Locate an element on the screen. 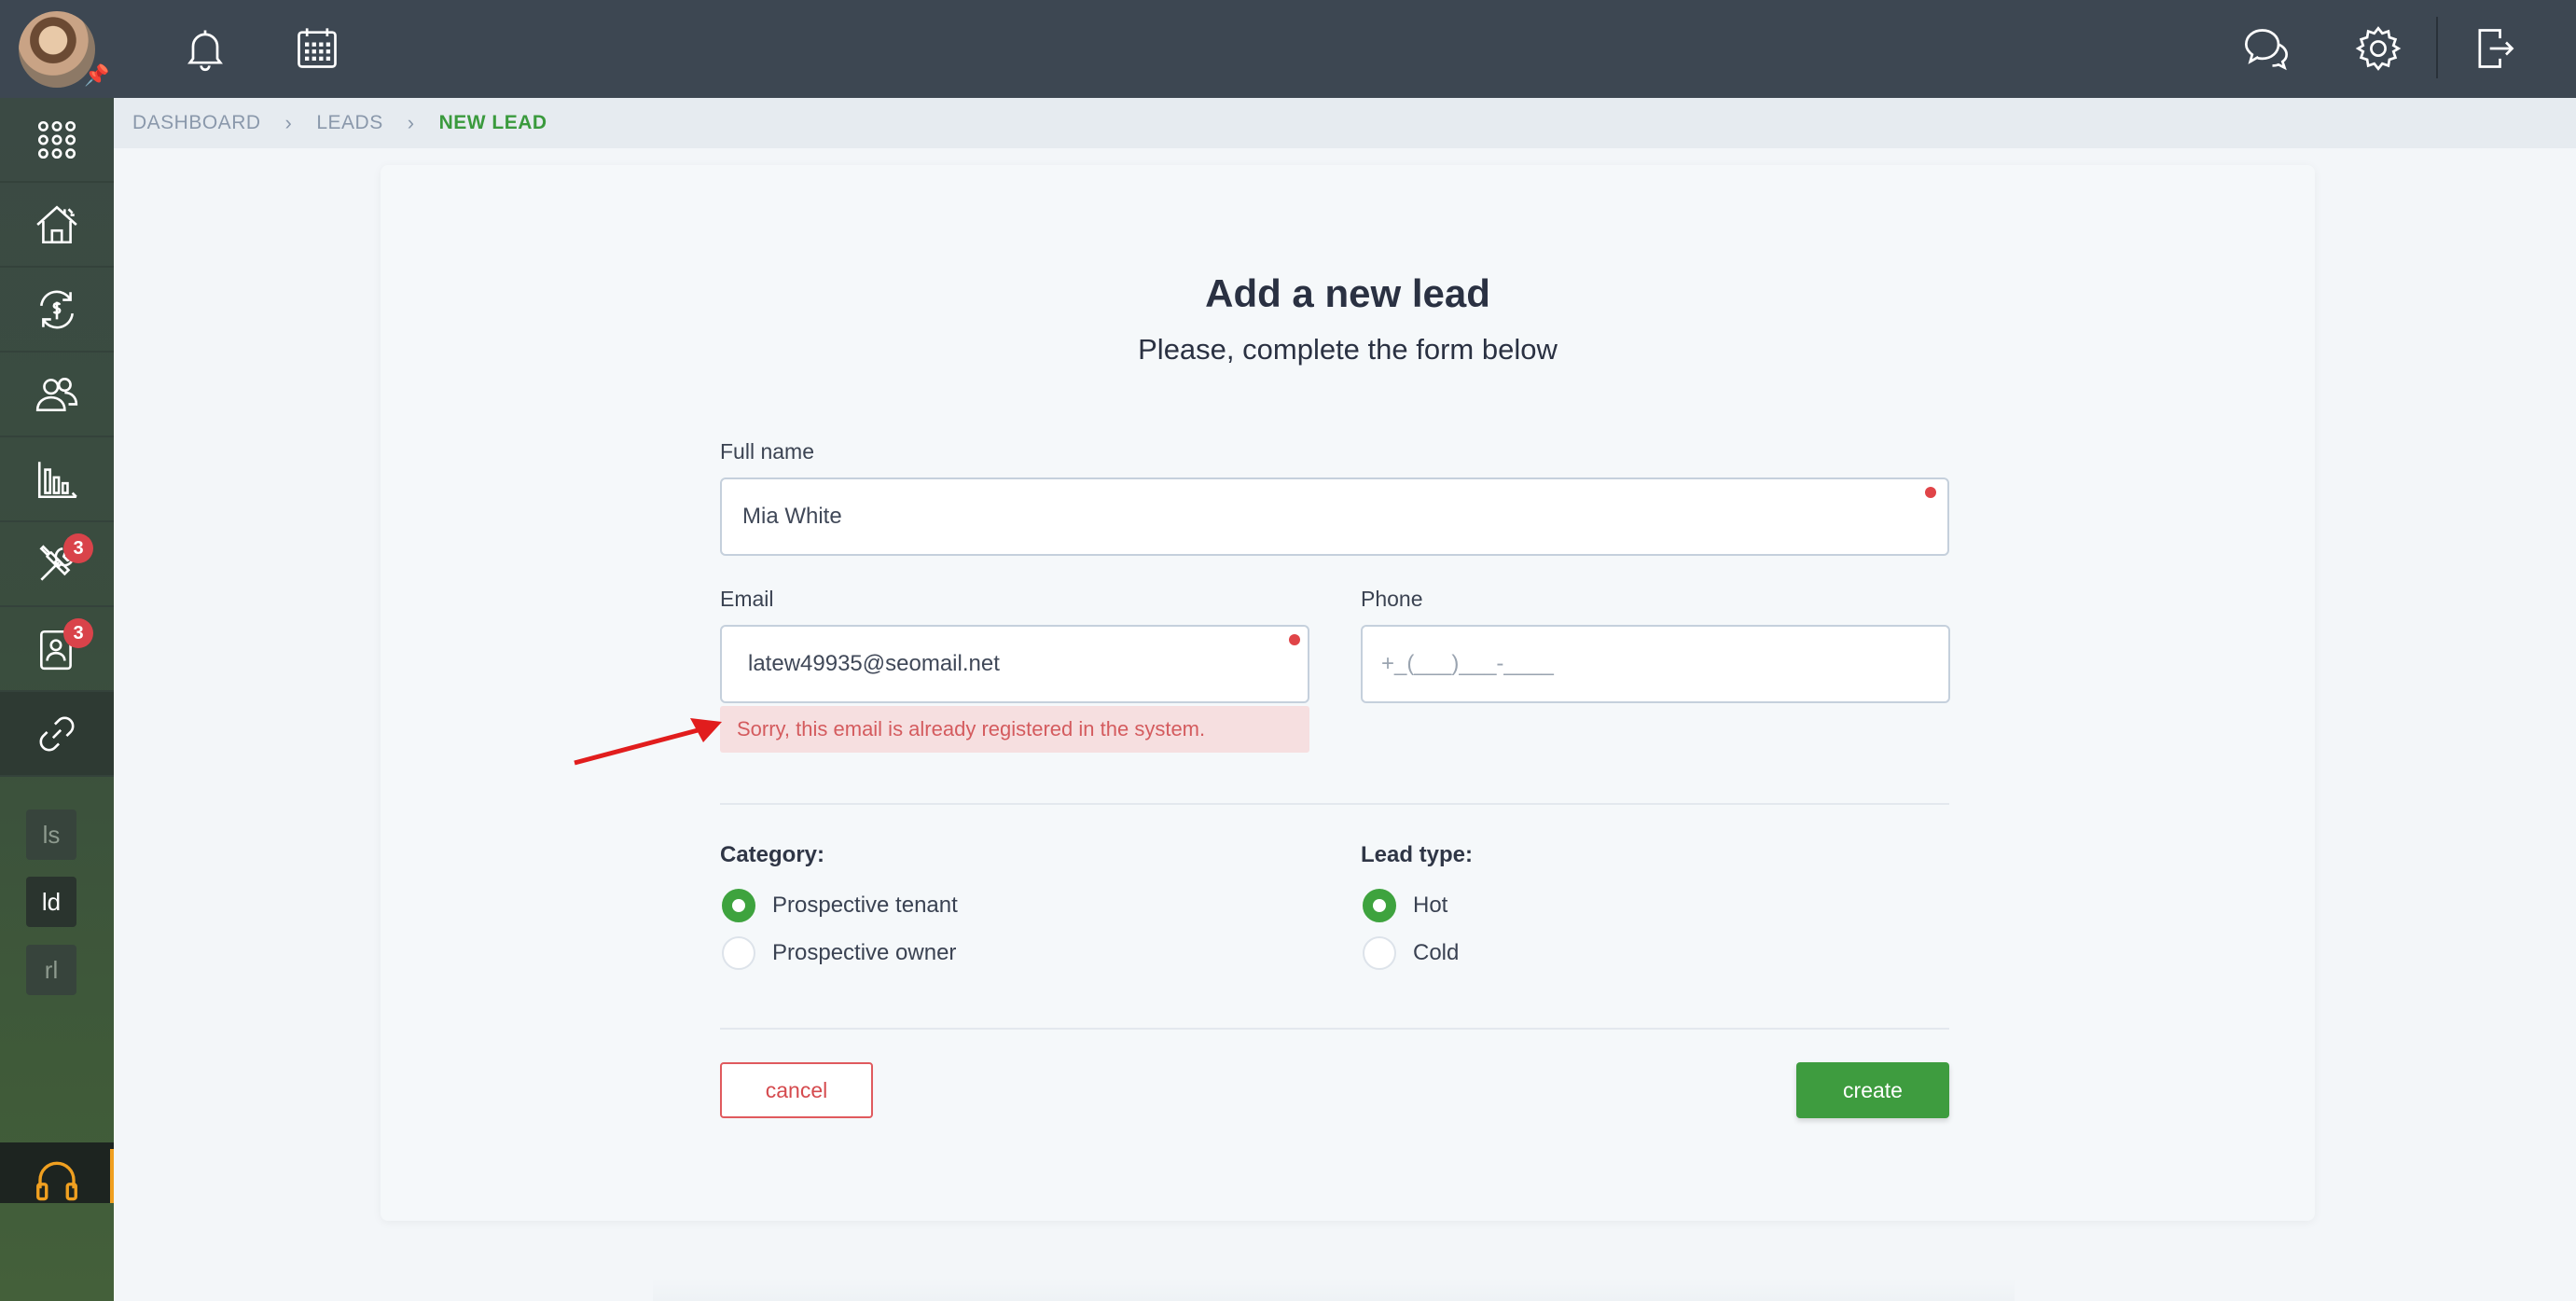 The image size is (2576, 1301). sidebar-item-reports is located at coordinates (57, 479).